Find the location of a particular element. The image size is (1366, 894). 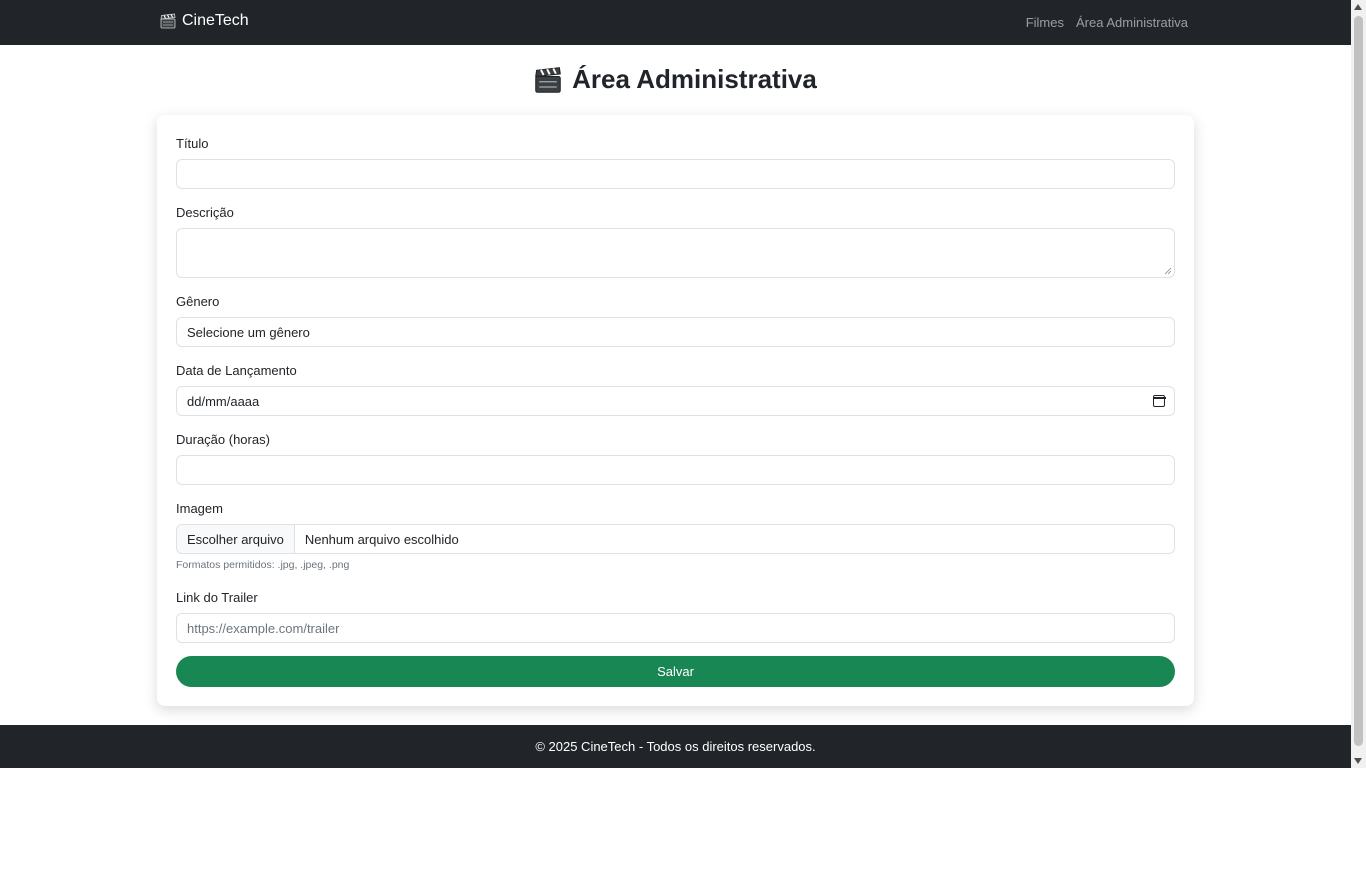

data-lancamento-placeholder: dd/mm/aaaa is located at coordinates (223, 401).